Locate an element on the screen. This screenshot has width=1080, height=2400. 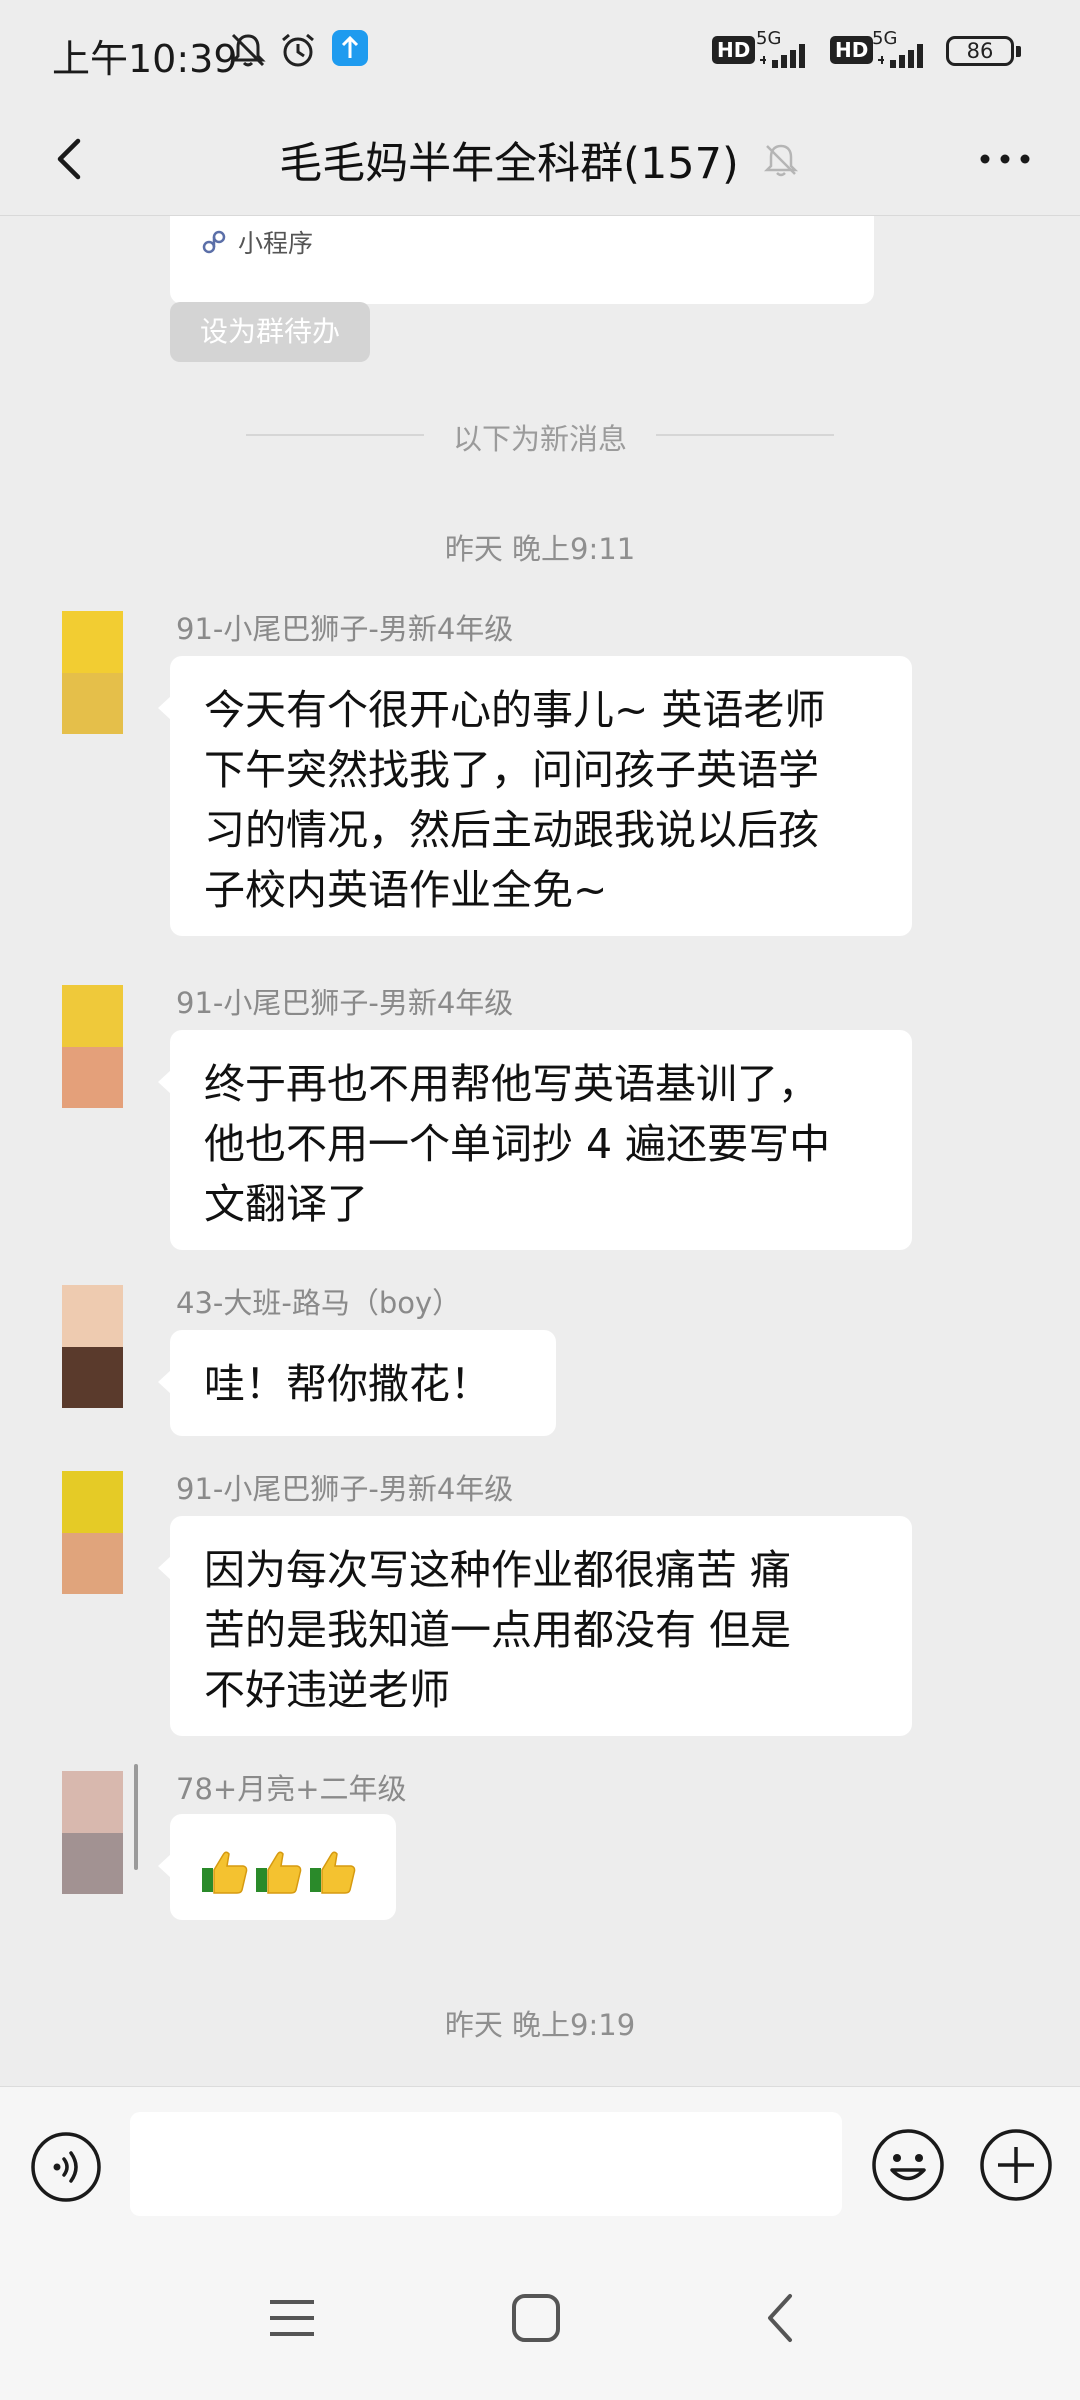
back-nav-icon is located at coordinates (780, 2318).